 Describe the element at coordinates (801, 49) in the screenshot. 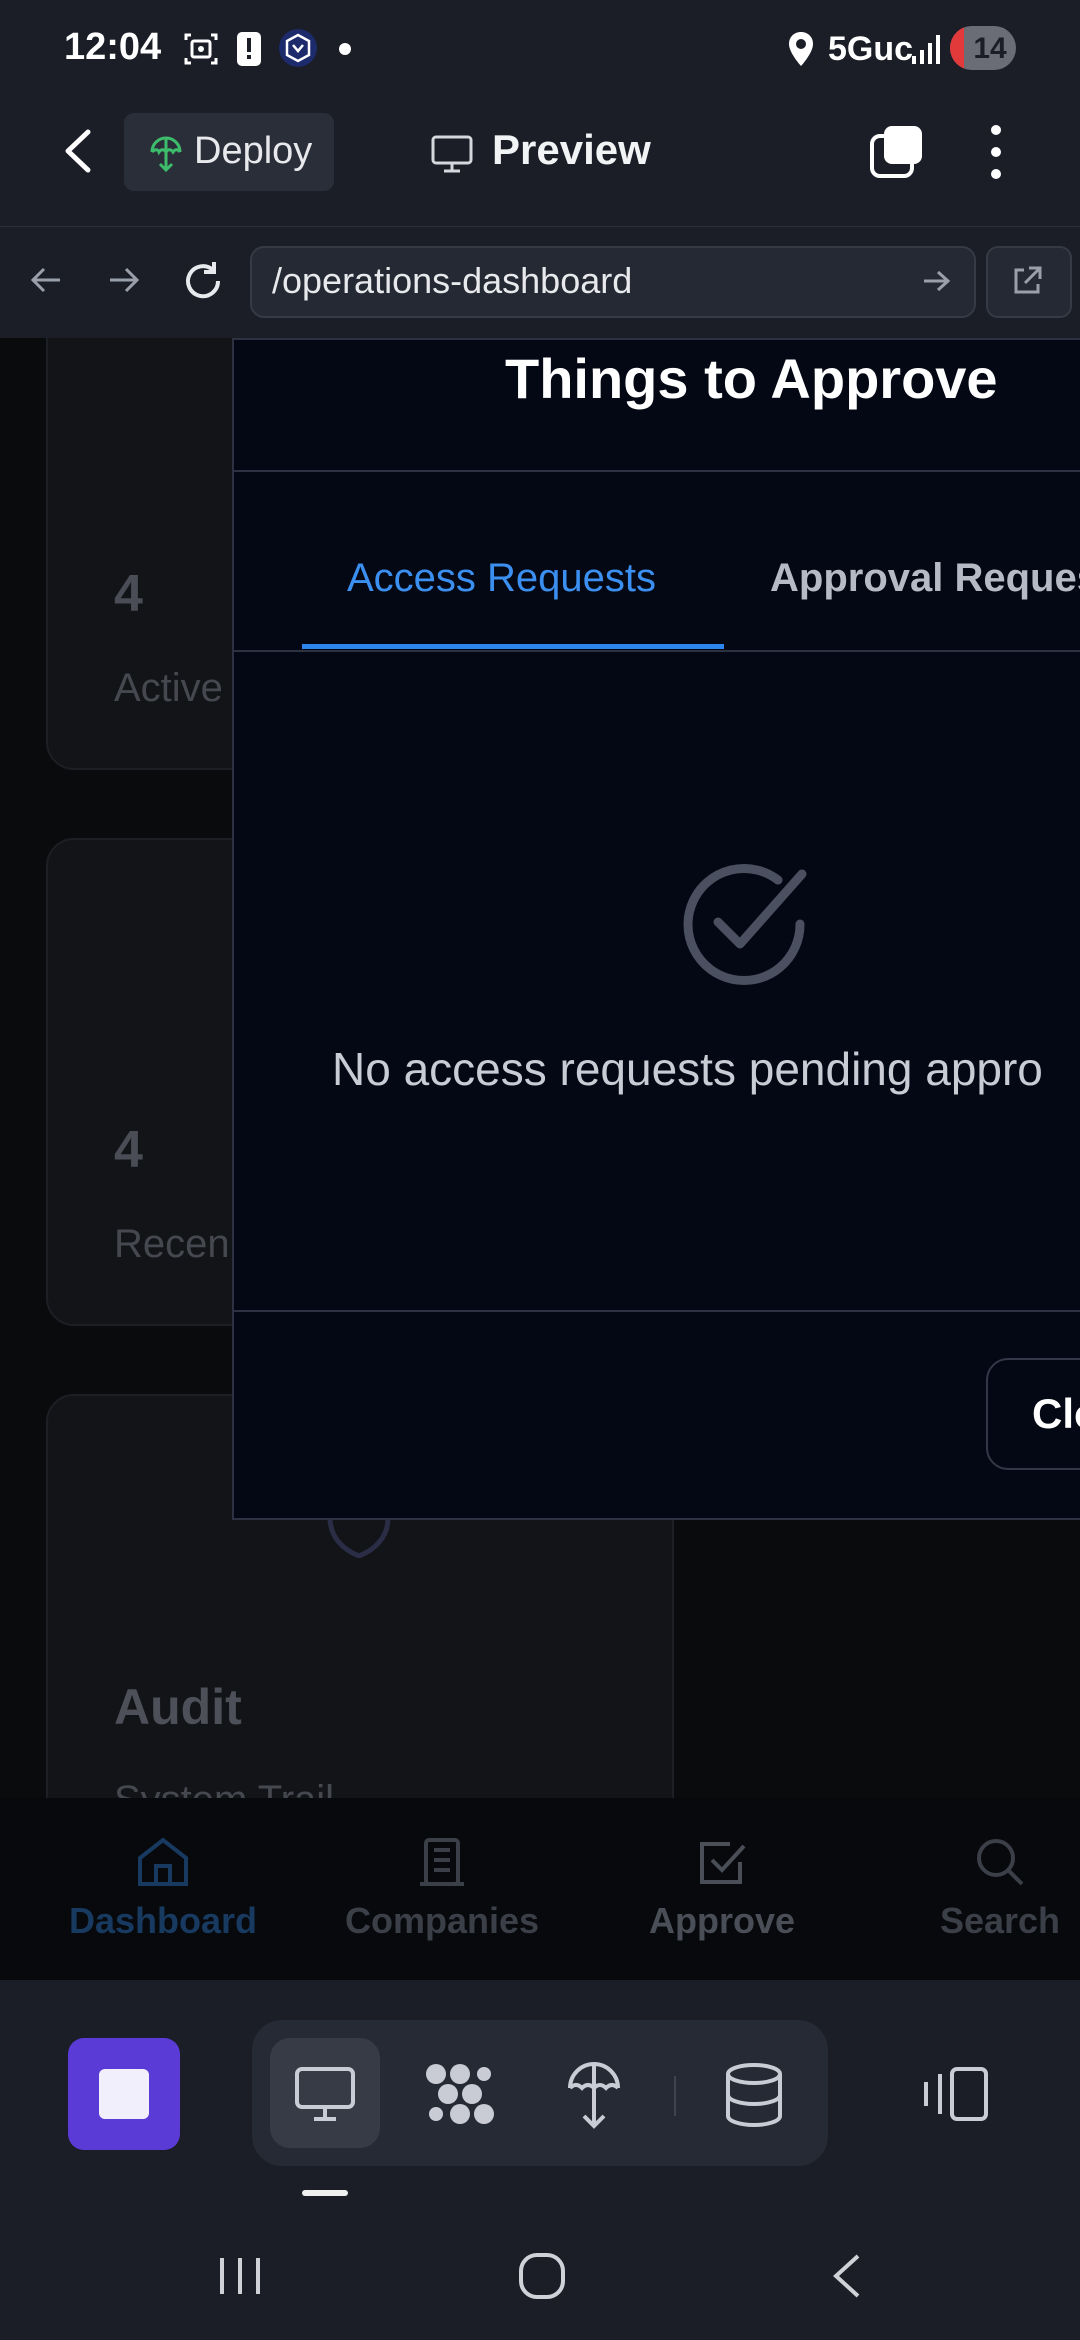

I see `location-icon` at that location.